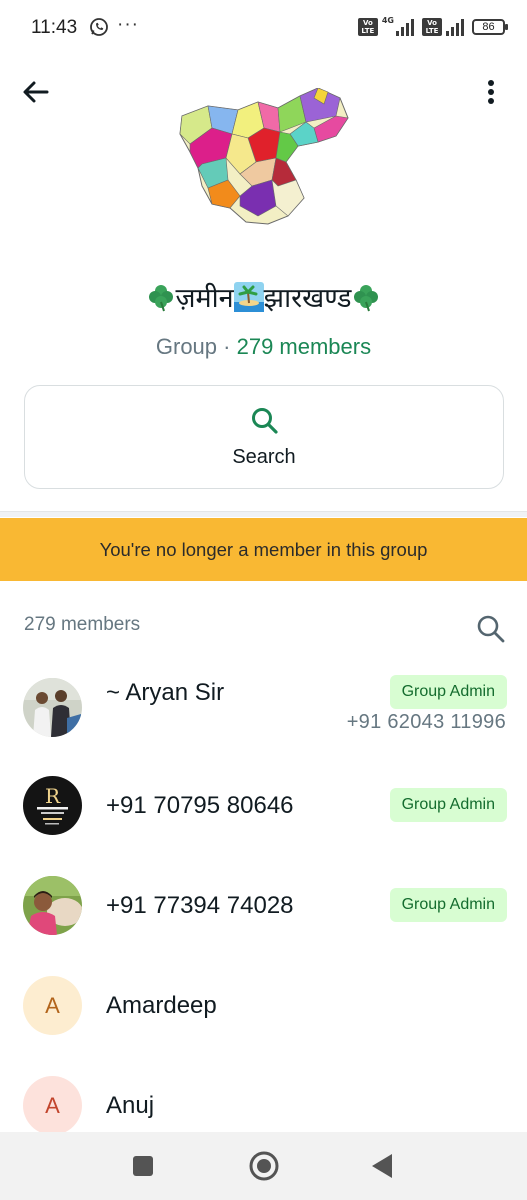 This screenshot has width=527, height=1200. Describe the element at coordinates (161, 1005) in the screenshot. I see `member-name: Amardeep` at that location.